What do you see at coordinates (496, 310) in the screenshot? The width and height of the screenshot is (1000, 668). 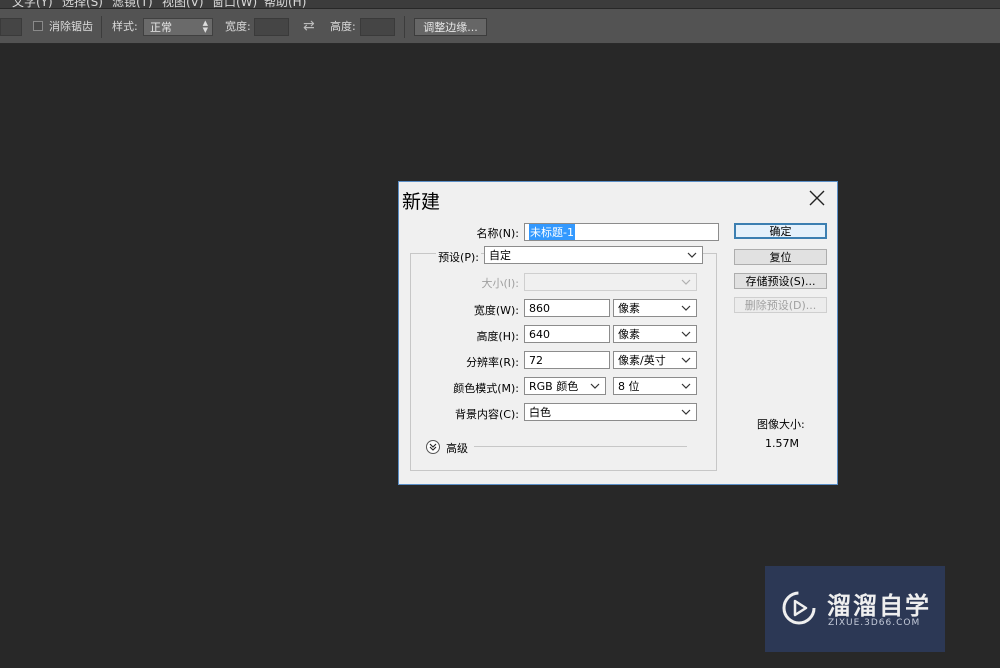 I see `width-label: 宽度(W):` at bounding box center [496, 310].